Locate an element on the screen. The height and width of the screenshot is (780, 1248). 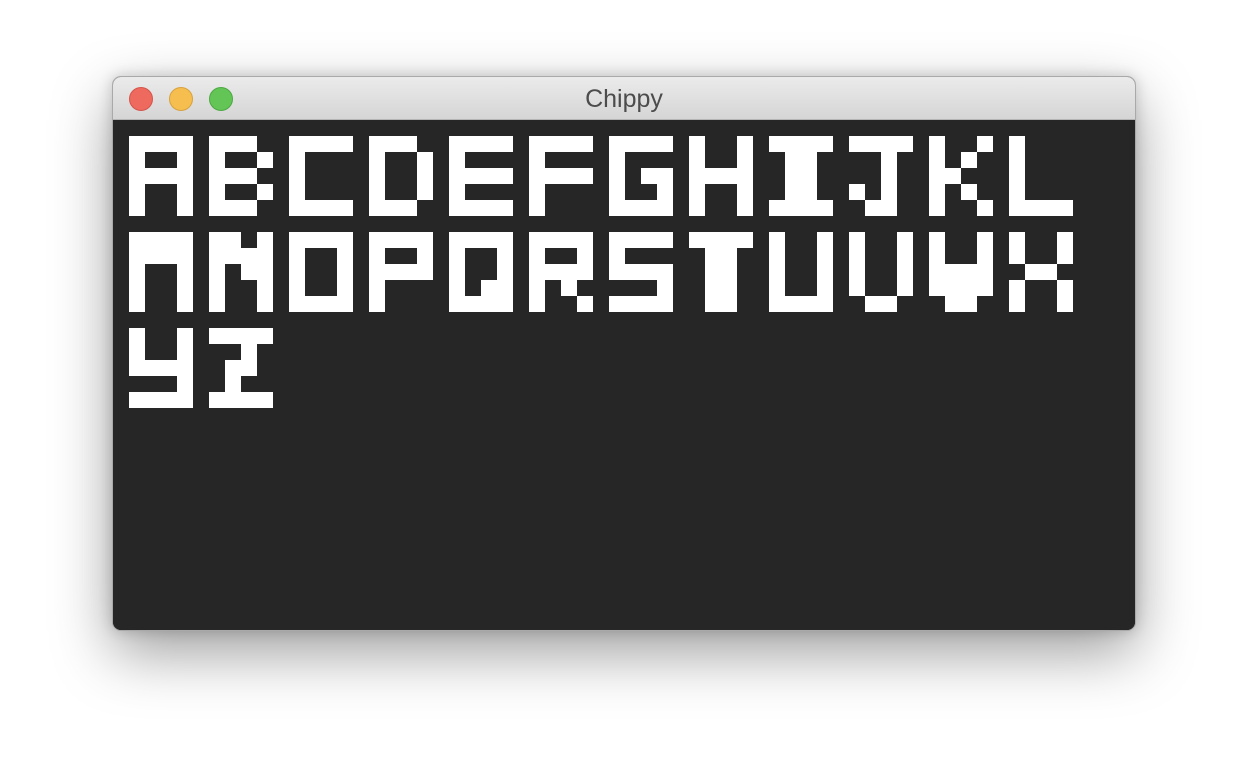
glyph-i is located at coordinates (801, 176).